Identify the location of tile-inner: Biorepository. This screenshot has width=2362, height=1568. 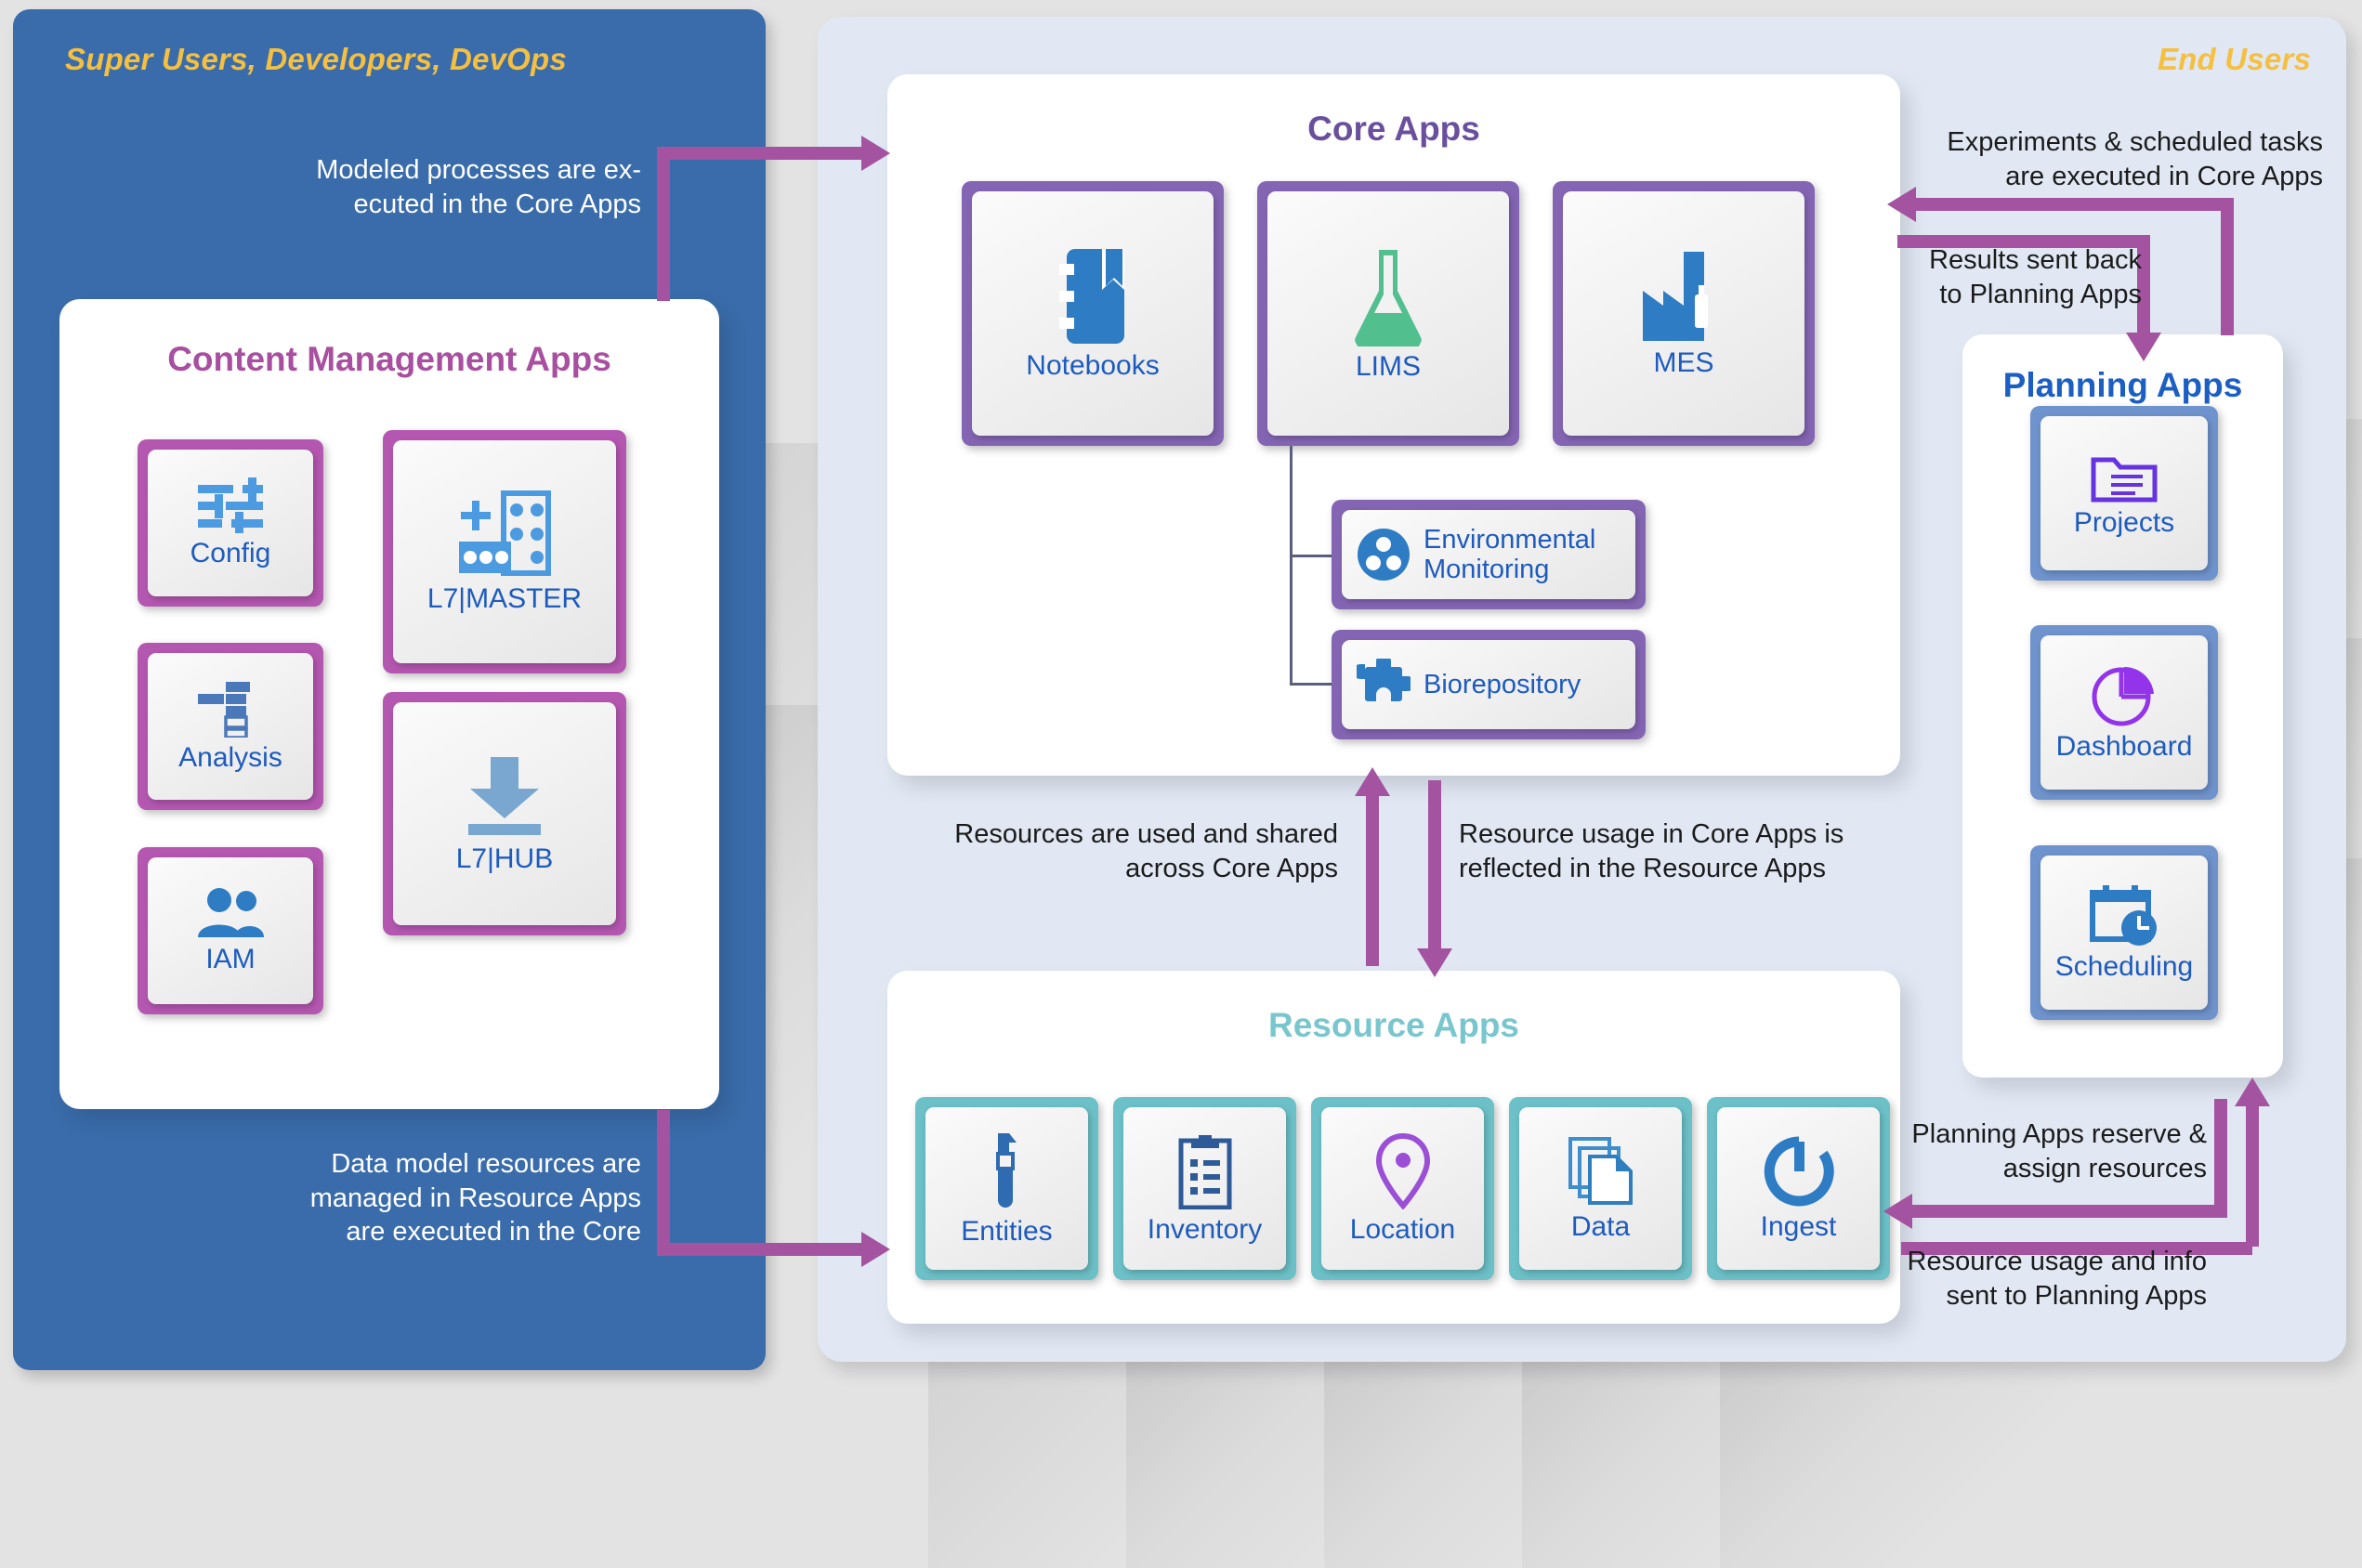
(1489, 684).